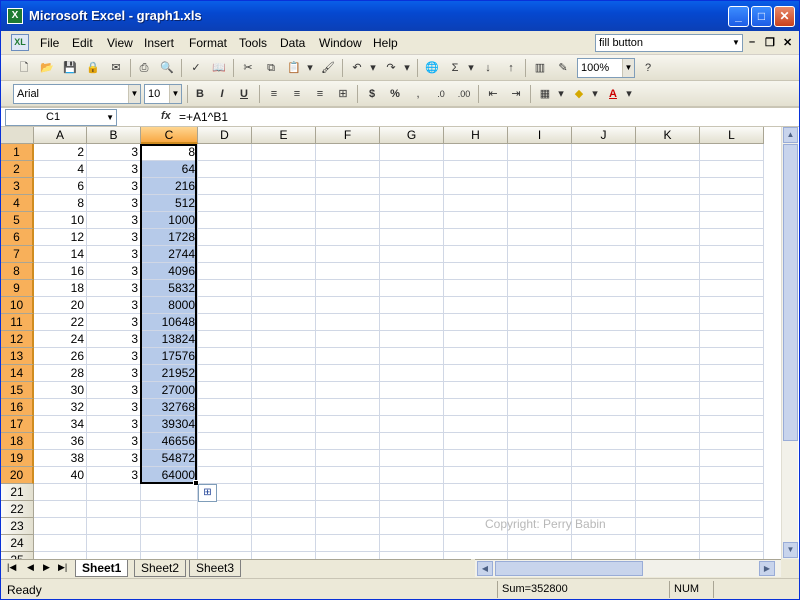 The width and height of the screenshot is (800, 600). I want to click on decrease-indent-icon: ⇤, so click(493, 94).